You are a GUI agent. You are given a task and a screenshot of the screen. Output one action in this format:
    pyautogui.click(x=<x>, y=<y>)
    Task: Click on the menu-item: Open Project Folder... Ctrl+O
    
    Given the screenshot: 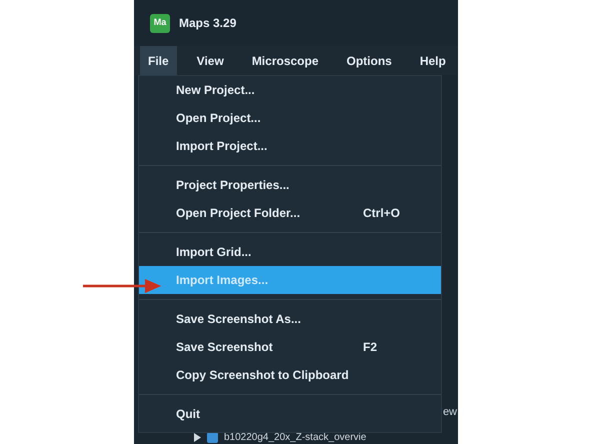 What is the action you would take?
    pyautogui.click(x=290, y=213)
    